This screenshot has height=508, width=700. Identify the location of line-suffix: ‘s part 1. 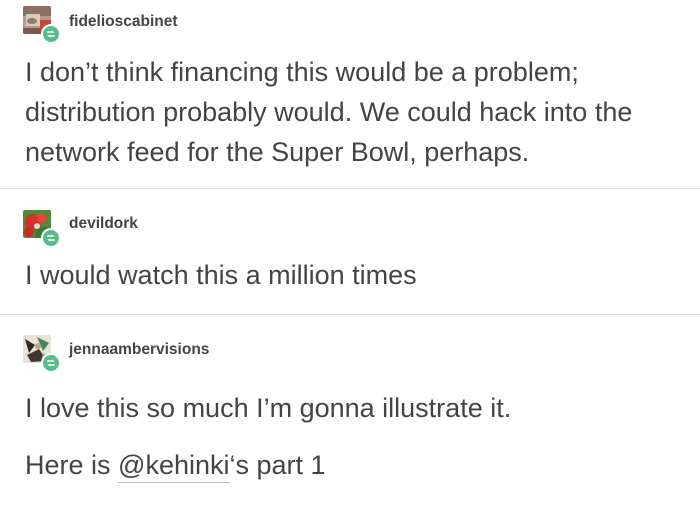
(277, 465).